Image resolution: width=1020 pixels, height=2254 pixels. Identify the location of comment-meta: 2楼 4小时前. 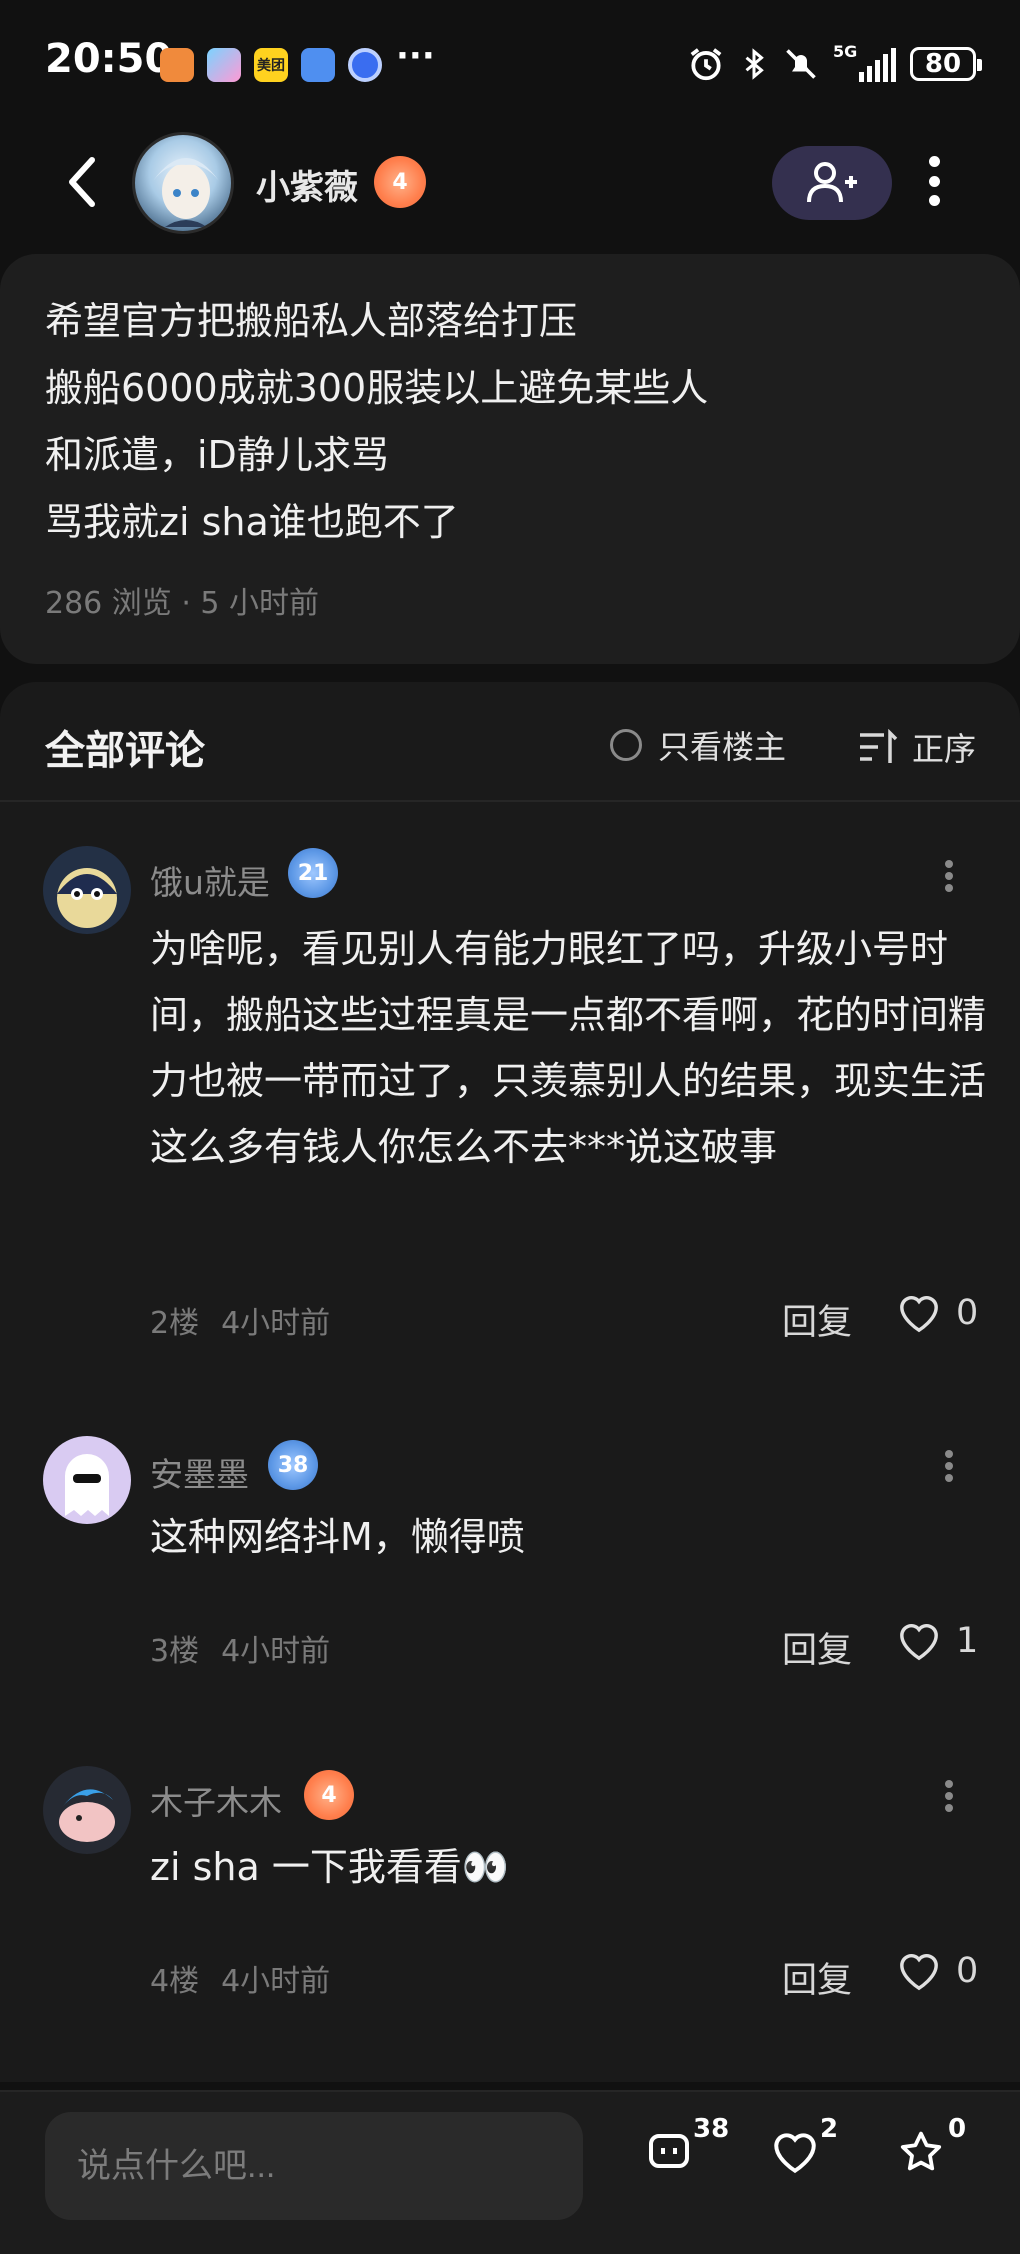
(240, 1320).